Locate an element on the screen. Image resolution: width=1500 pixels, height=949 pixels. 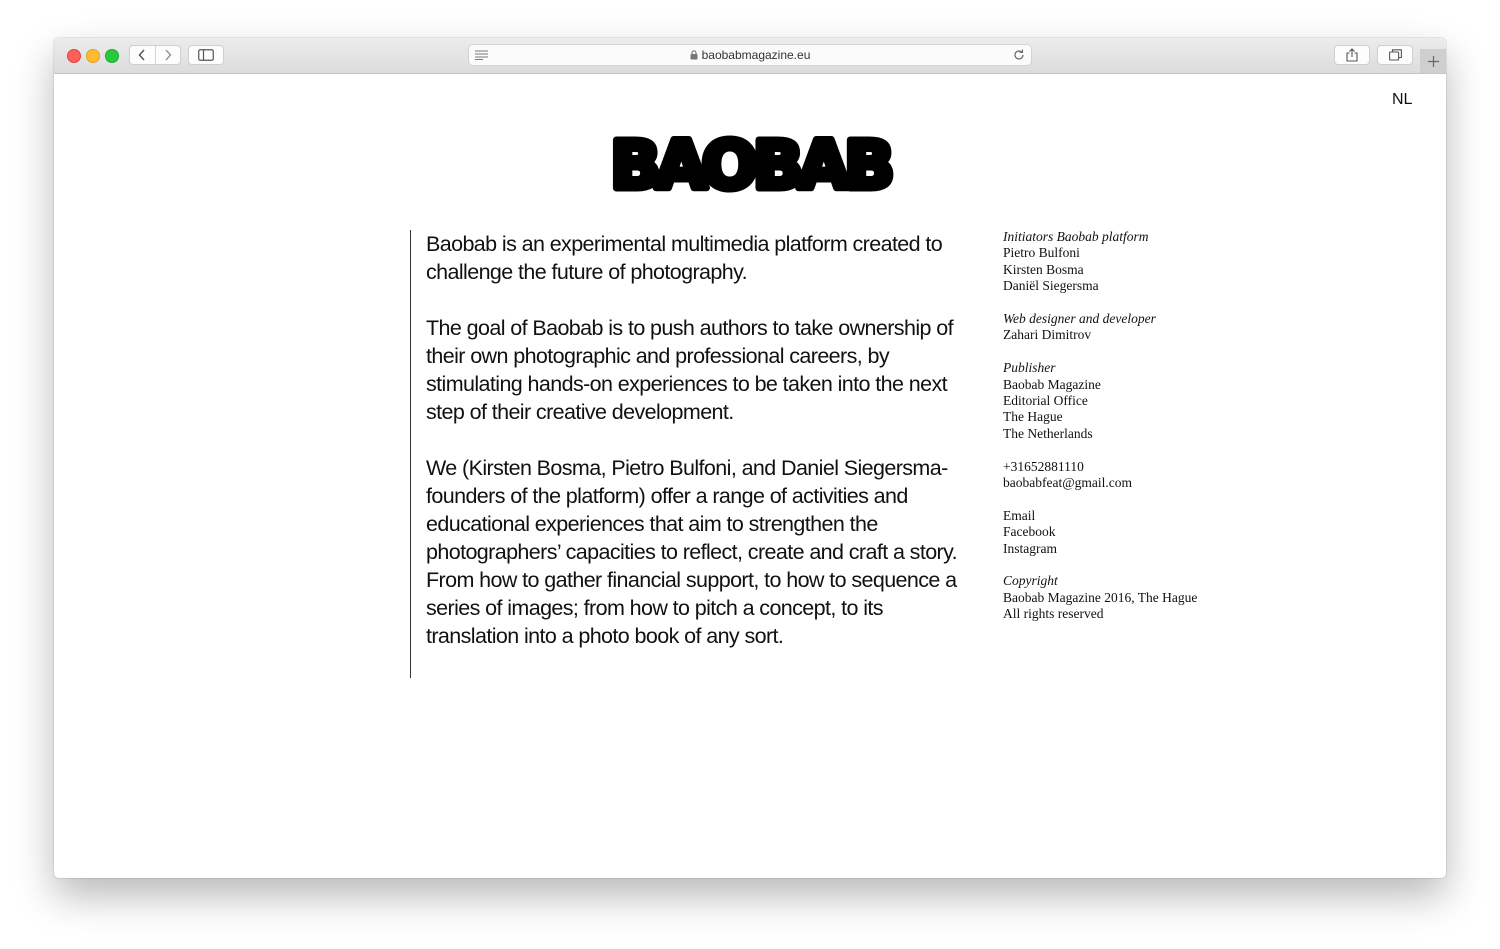
sidebar-button is located at coordinates (206, 55).